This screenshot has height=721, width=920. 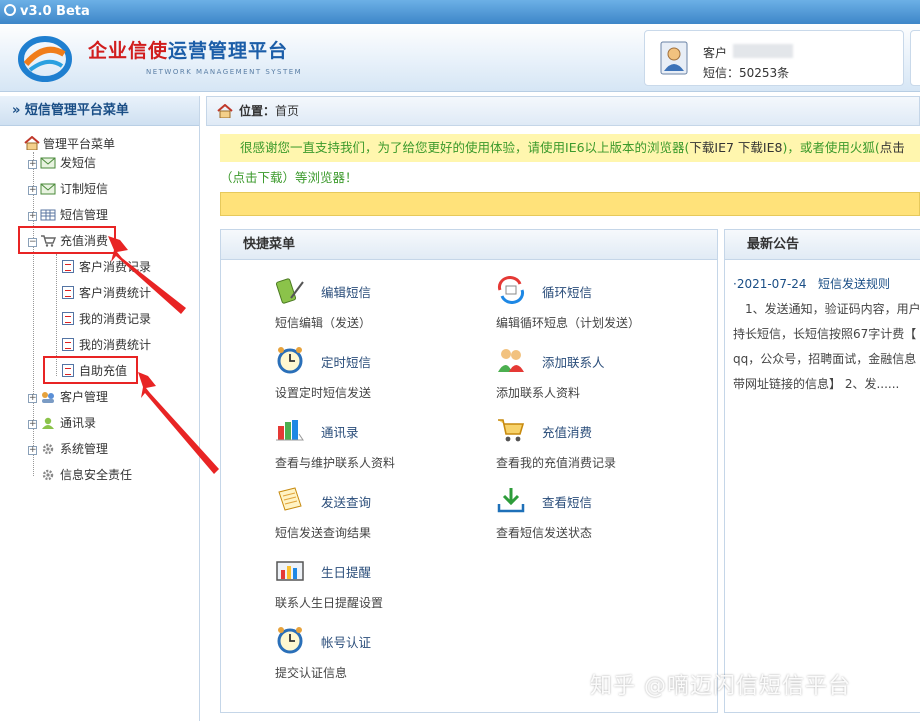 What do you see at coordinates (469, 245) in the screenshot?
I see `quick-menu-title: 快捷菜单` at bounding box center [469, 245].